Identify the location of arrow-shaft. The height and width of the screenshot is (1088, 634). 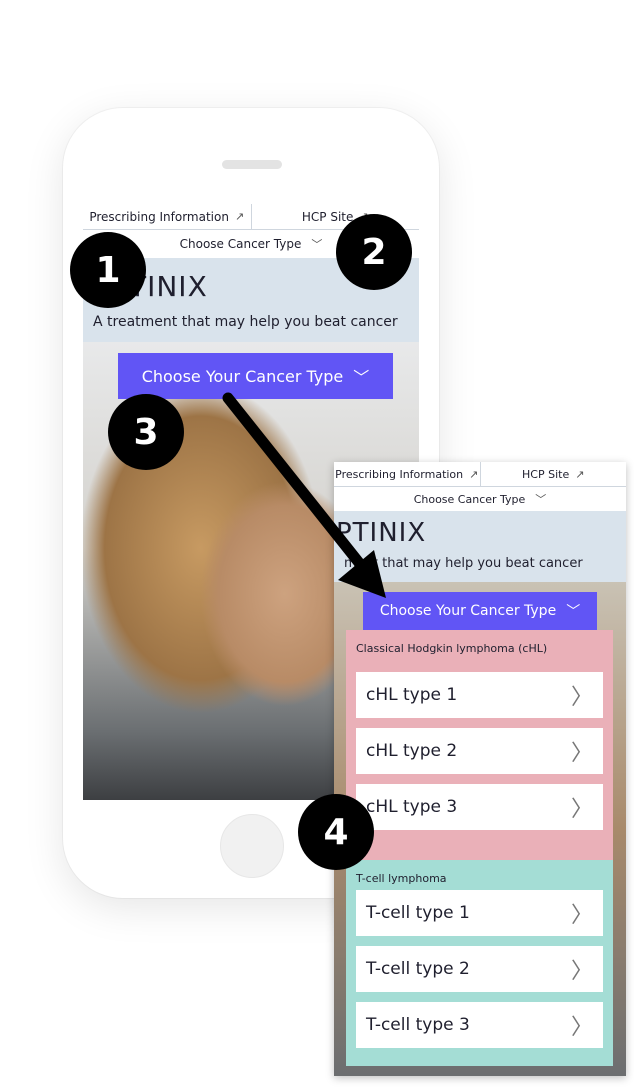
(298, 486).